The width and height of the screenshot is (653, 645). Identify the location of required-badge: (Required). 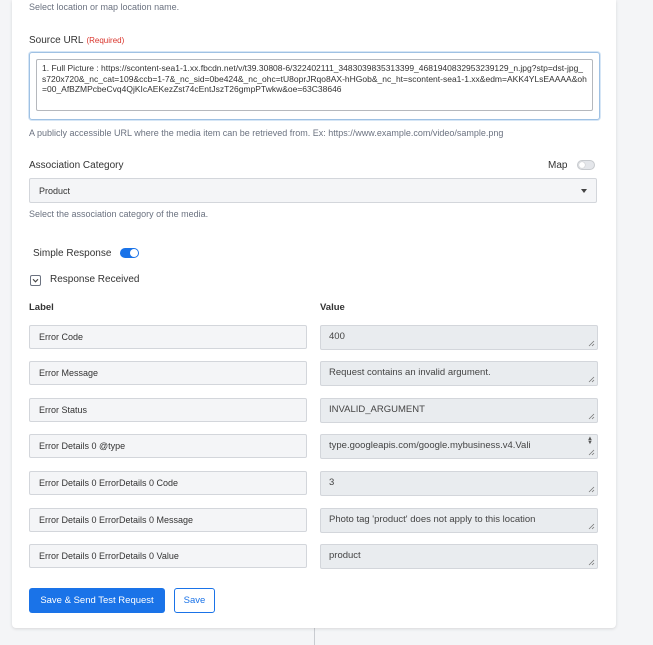
(105, 40).